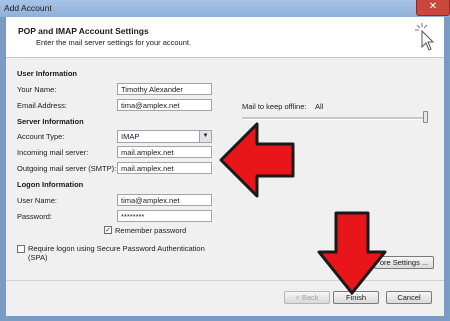  I want to click on remember-password-checkbox: ✓, so click(108, 230).